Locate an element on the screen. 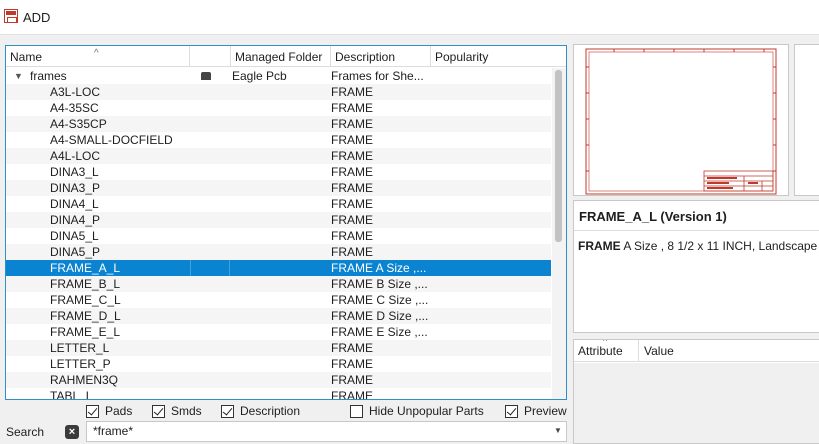 The image size is (819, 444). attribute-body is located at coordinates (696, 403).